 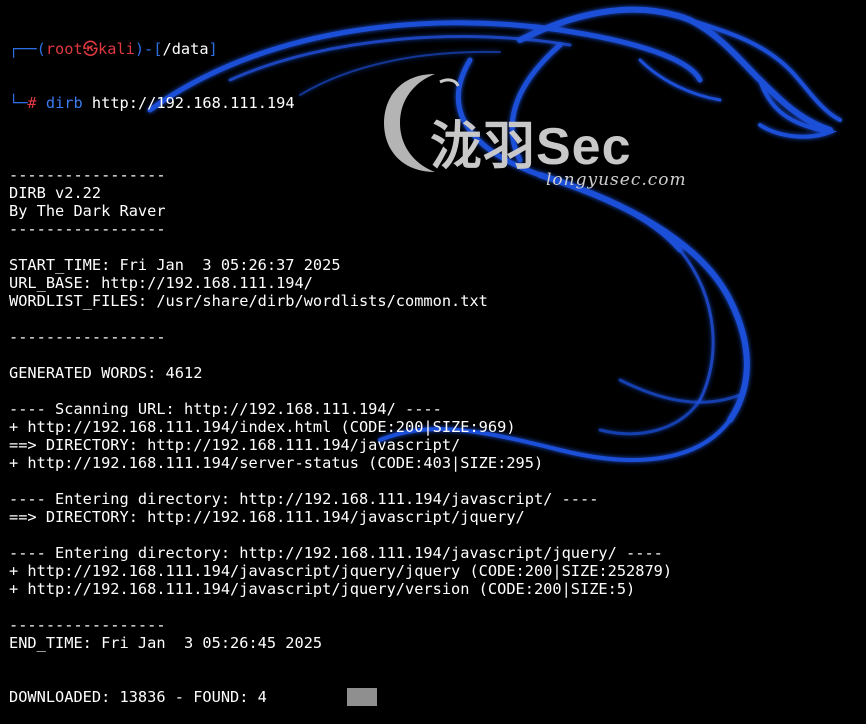 I want to click on downloaded-line: DOWNLOADED: 13836 - FOUND: 4, so click(x=340, y=697).